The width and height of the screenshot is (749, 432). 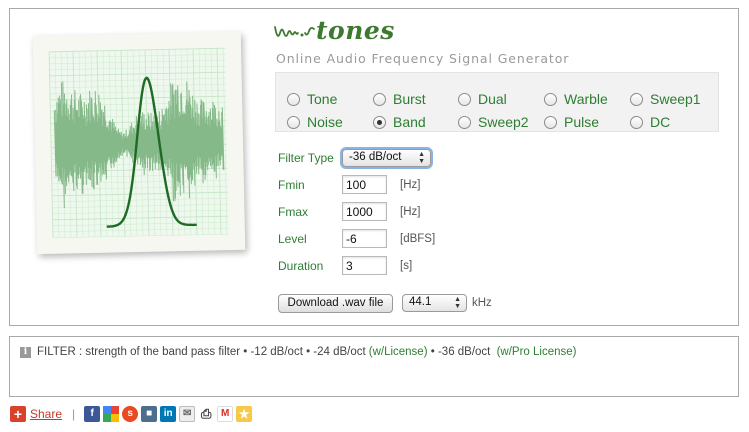 I want to click on mode-label: Pulse, so click(x=582, y=122).